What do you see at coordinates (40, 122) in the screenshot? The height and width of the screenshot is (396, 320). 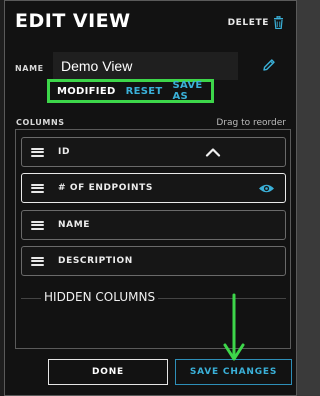 I see `columns-label: COLUMNS` at bounding box center [40, 122].